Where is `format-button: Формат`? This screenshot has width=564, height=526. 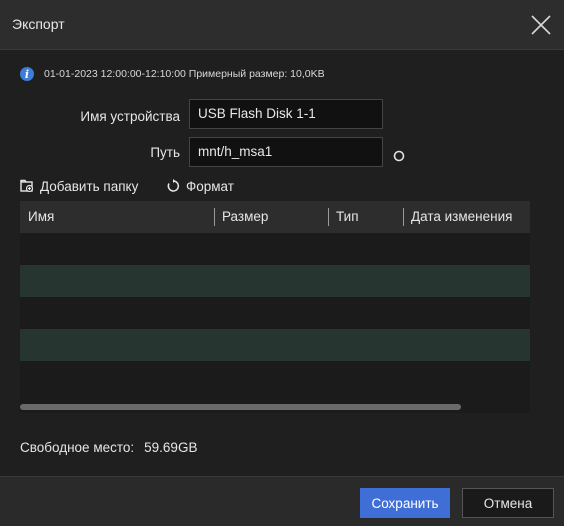
format-button: Формат is located at coordinates (200, 186).